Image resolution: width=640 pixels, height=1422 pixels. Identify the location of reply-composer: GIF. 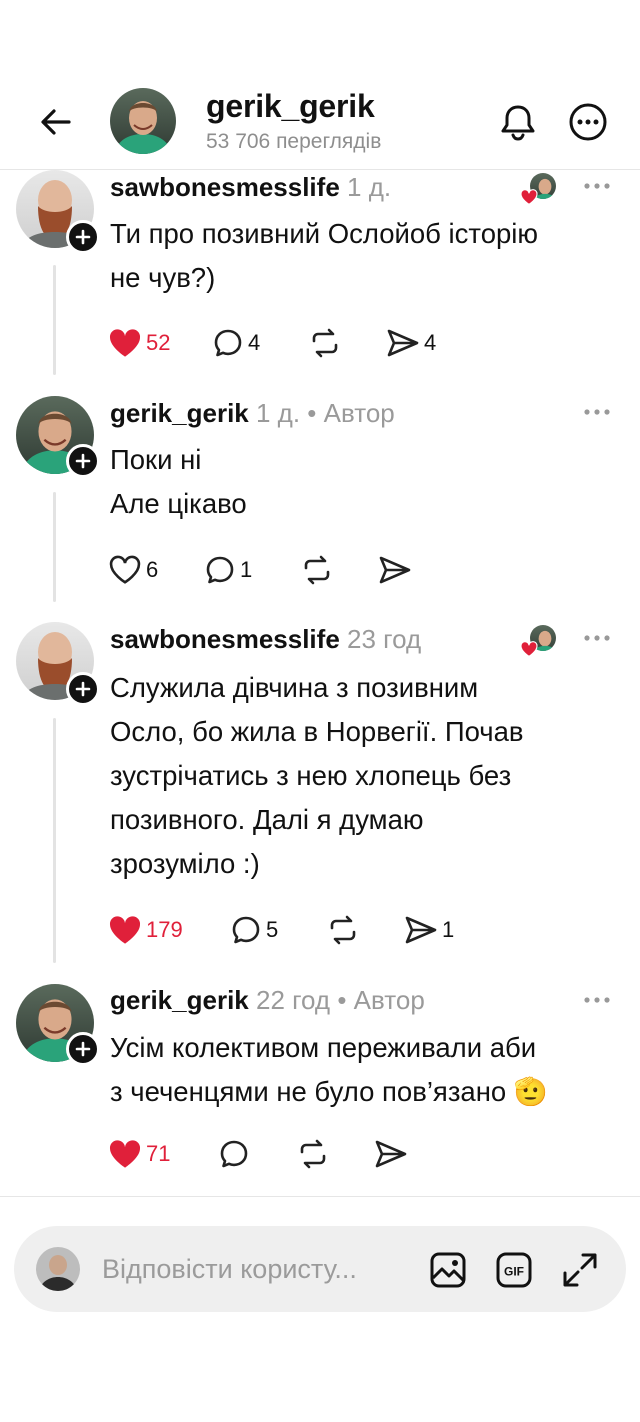
(320, 1269).